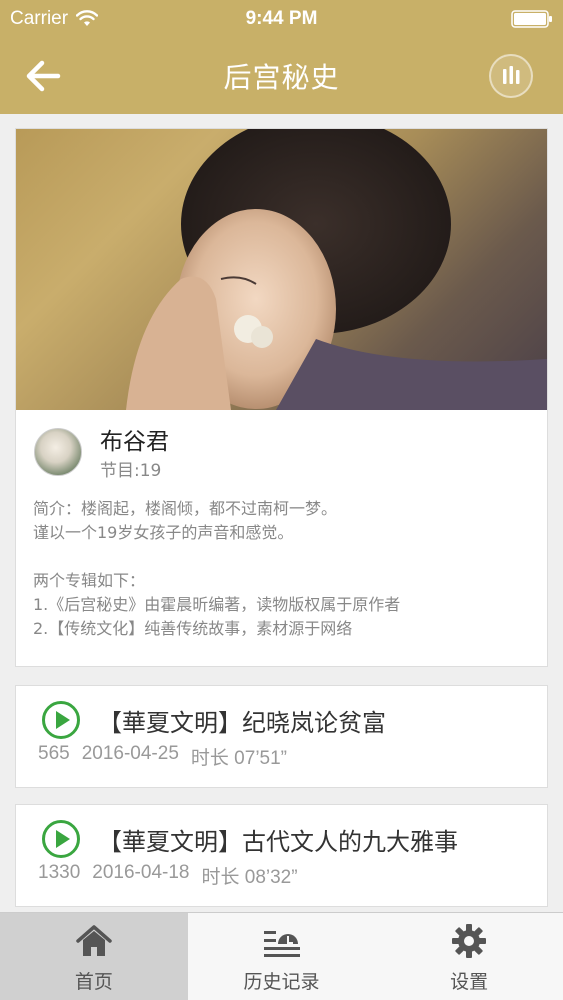 The image size is (563, 1000). What do you see at coordinates (239, 758) in the screenshot?
I see `episode-duration: 时长 07’51”` at bounding box center [239, 758].